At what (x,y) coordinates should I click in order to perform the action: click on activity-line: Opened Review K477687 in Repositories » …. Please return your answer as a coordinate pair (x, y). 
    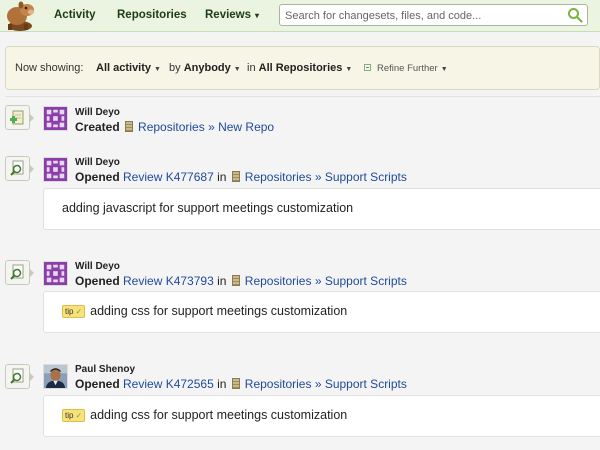
    Looking at the image, I should click on (241, 177).